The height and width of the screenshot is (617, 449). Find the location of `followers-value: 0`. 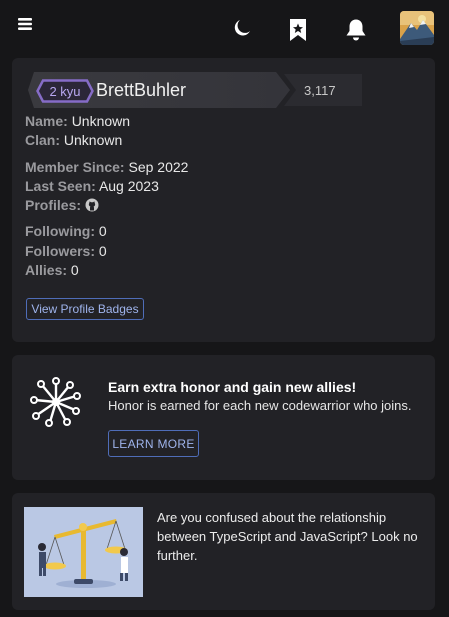

followers-value: 0 is located at coordinates (102, 251).